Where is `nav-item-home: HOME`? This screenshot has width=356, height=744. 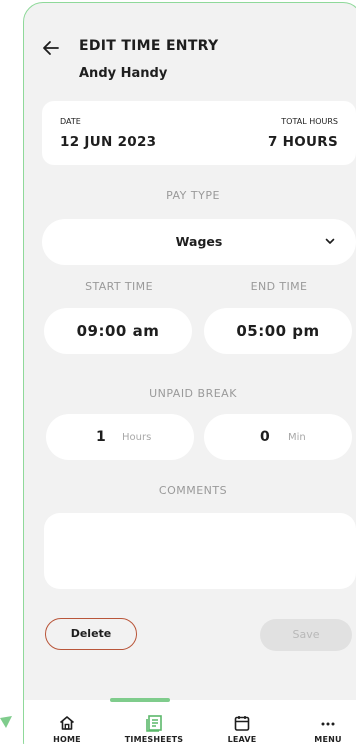
nav-item-home: HOME is located at coordinates (67, 722).